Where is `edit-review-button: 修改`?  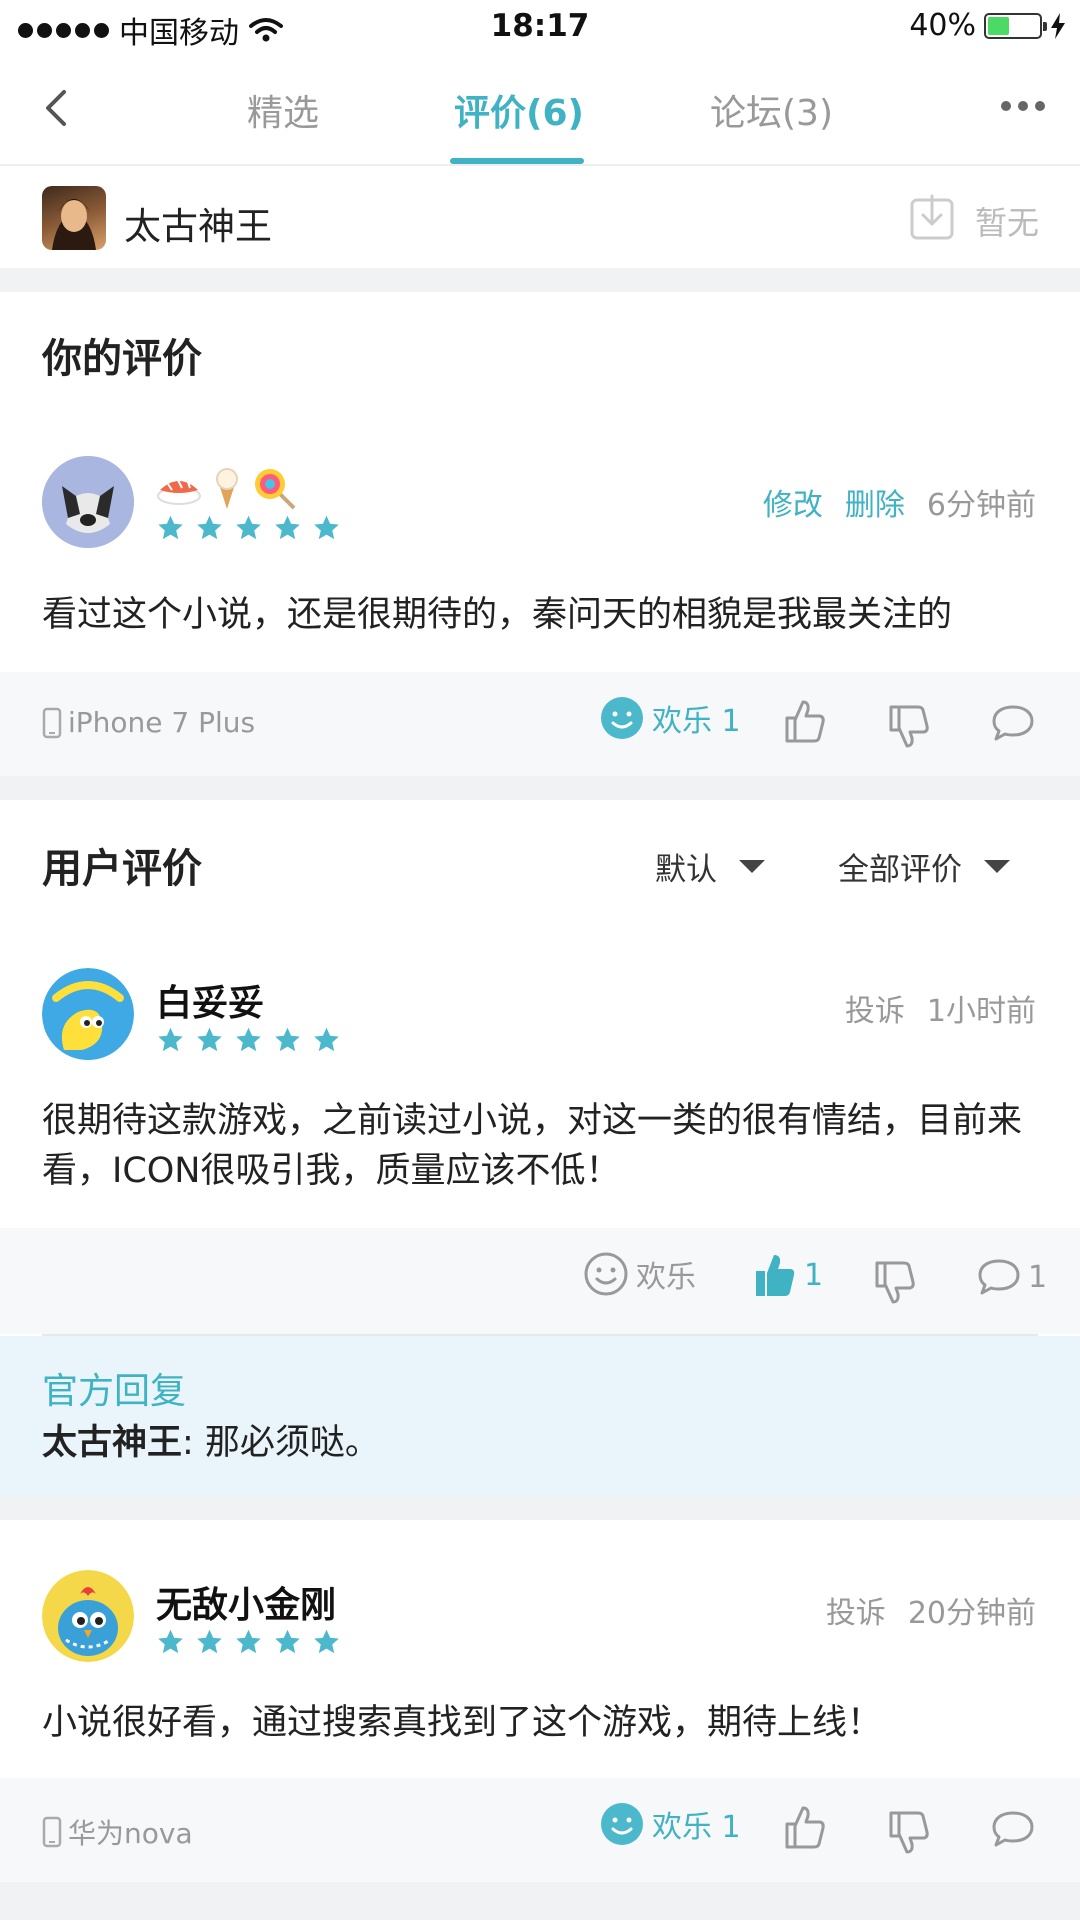 edit-review-button: 修改 is located at coordinates (793, 502).